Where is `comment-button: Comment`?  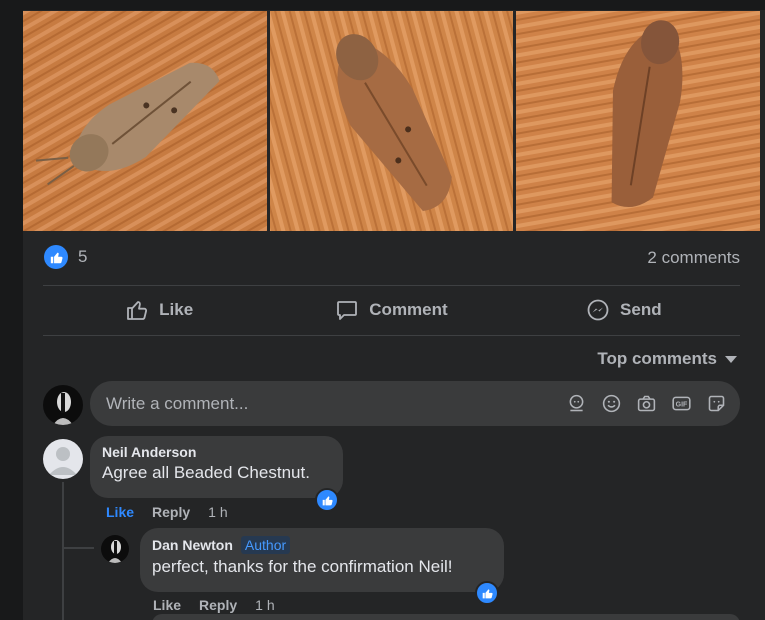
comment-button: Comment is located at coordinates (391, 310).